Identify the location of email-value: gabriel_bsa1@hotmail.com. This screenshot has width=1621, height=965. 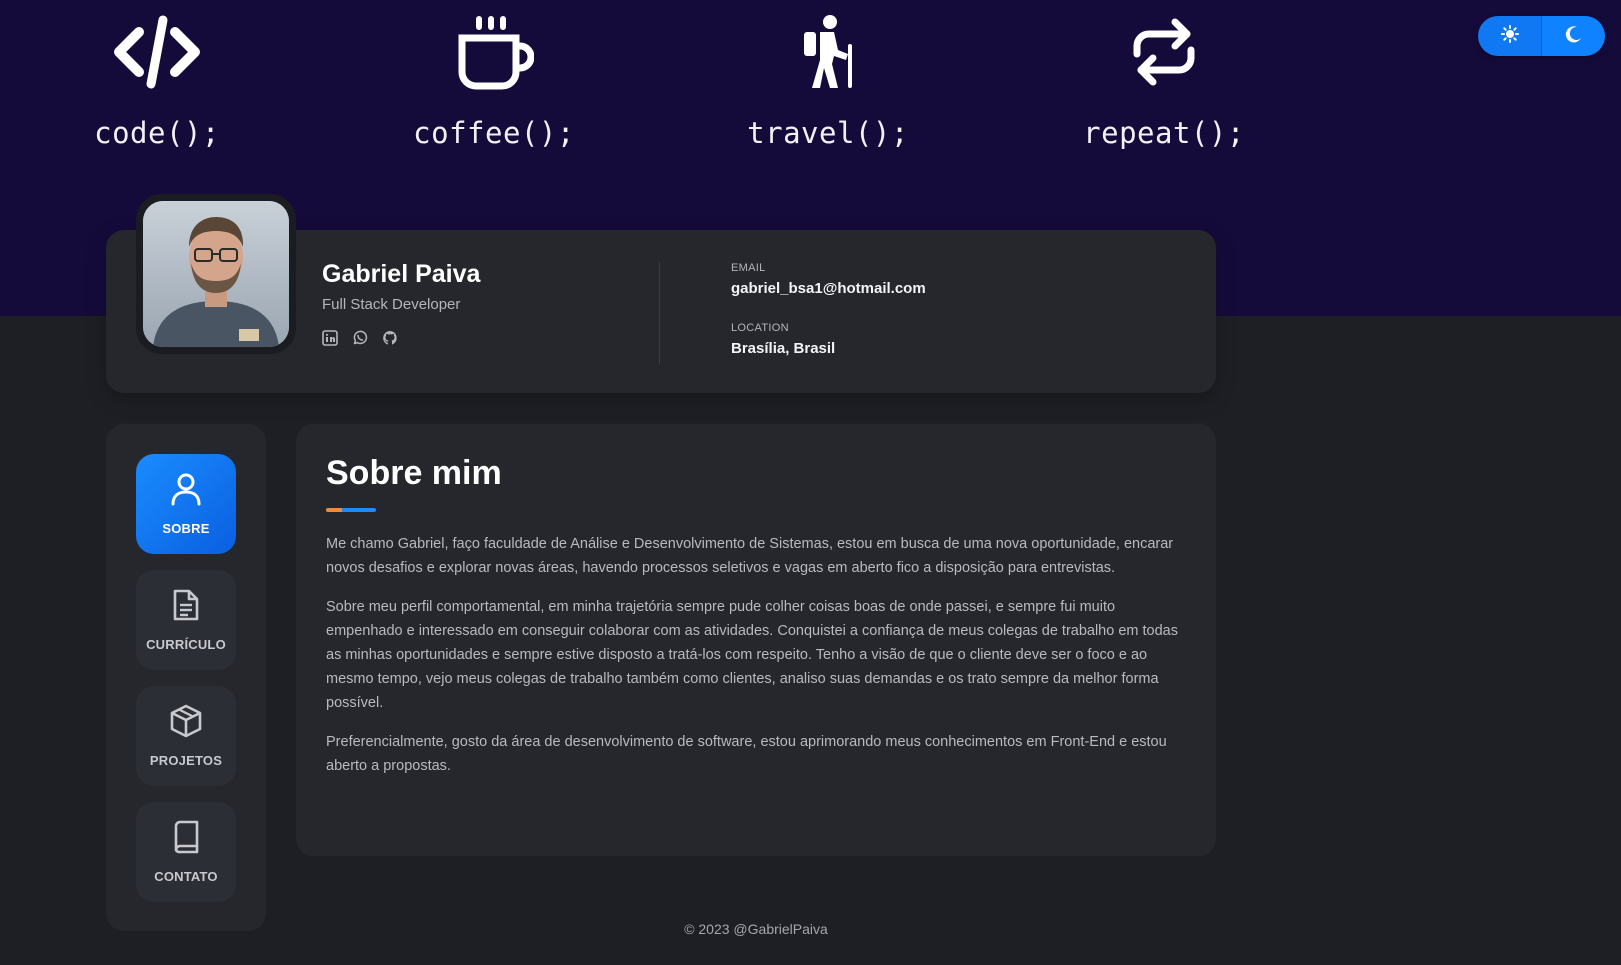
(828, 288).